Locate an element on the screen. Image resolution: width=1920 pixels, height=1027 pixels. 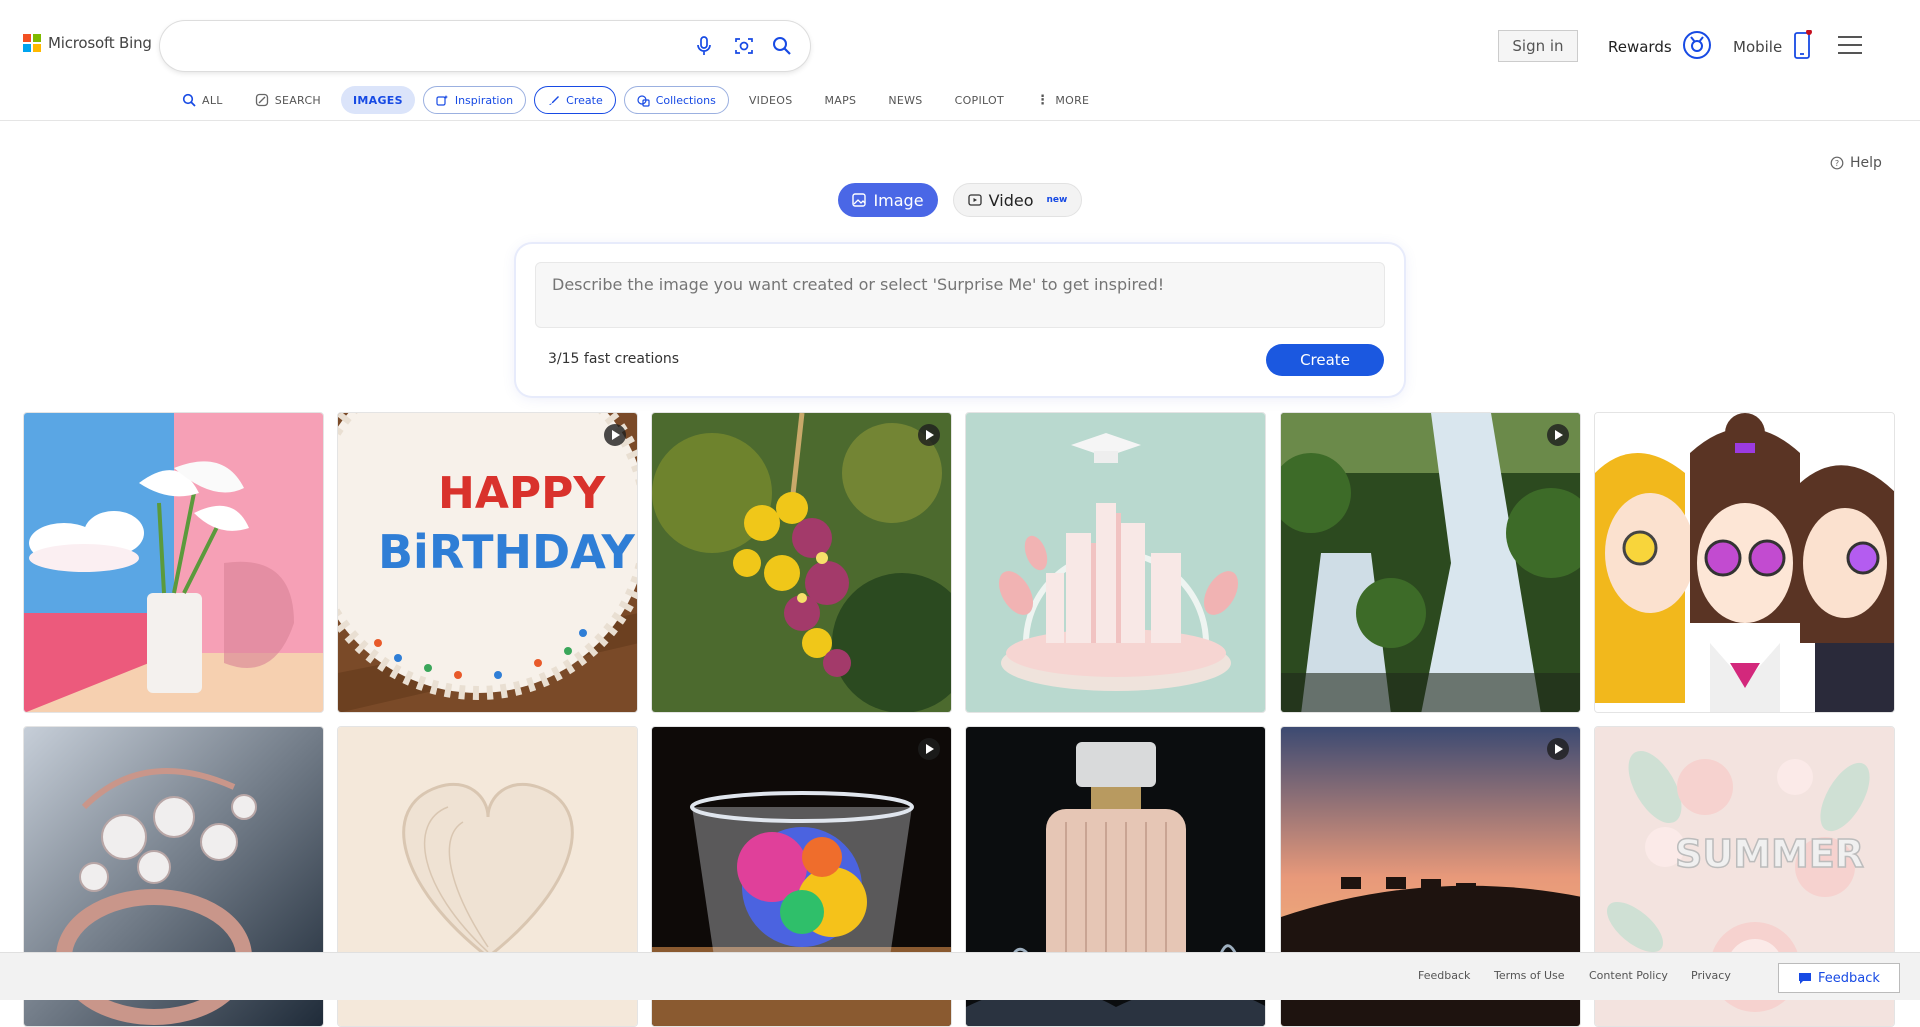
tab-label: Collections is located at coordinates (685, 100).